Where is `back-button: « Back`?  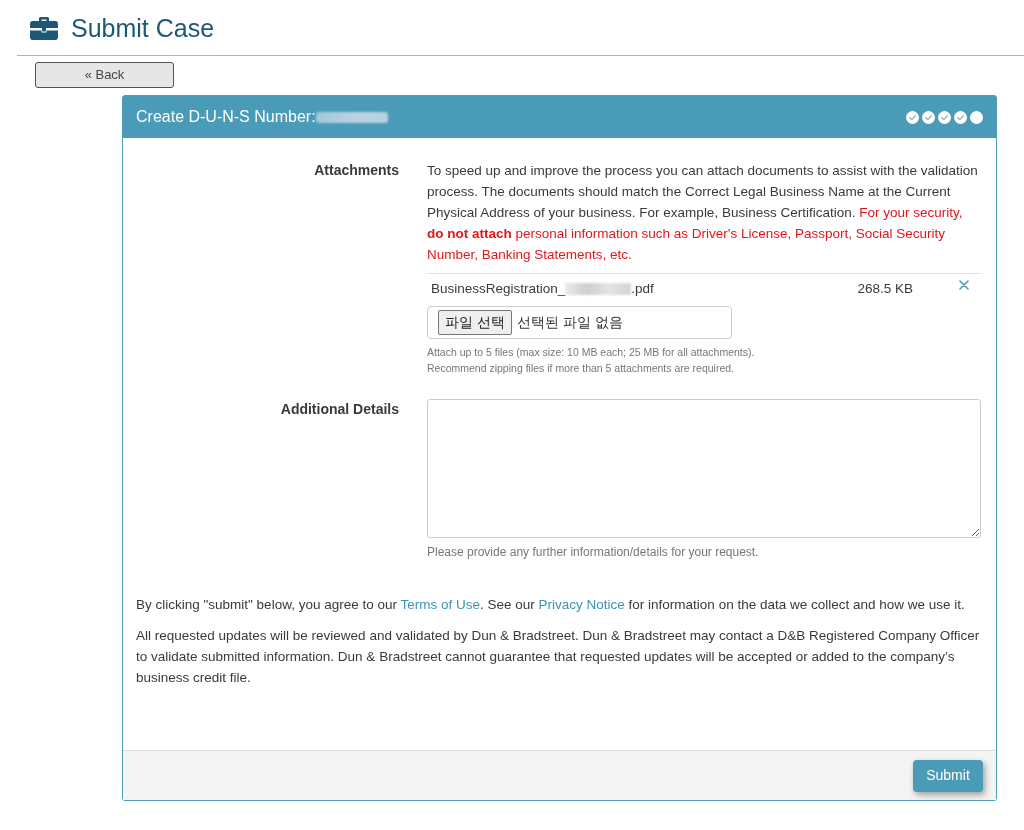 back-button: « Back is located at coordinates (104, 75).